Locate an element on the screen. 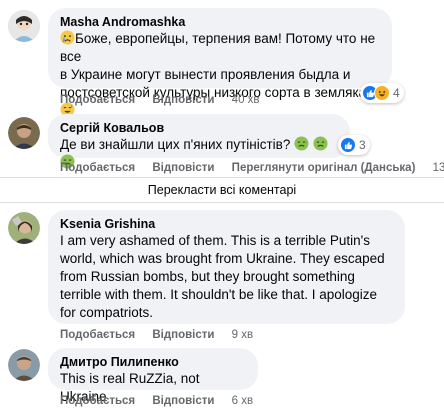 The image size is (444, 411). timestamp: 6 хв is located at coordinates (242, 401).